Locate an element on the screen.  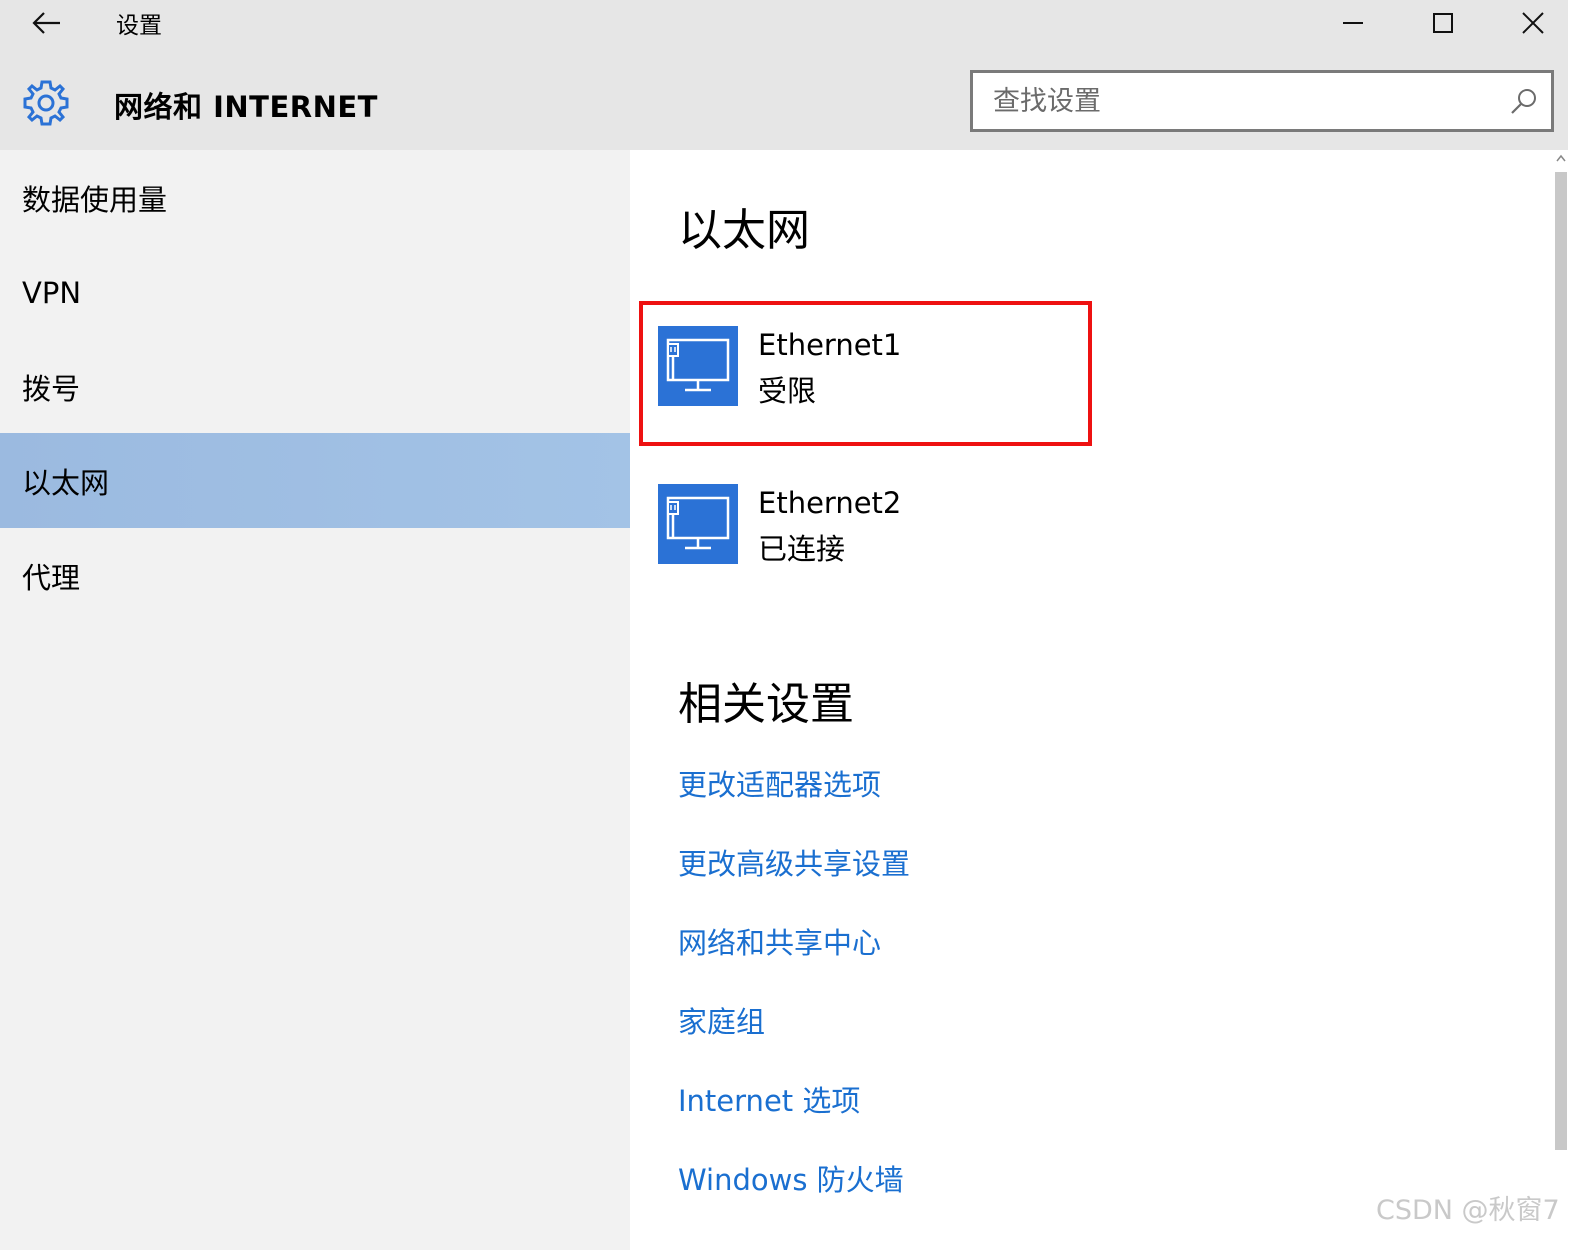
adapter-name: Ethernet1 is located at coordinates (830, 345).